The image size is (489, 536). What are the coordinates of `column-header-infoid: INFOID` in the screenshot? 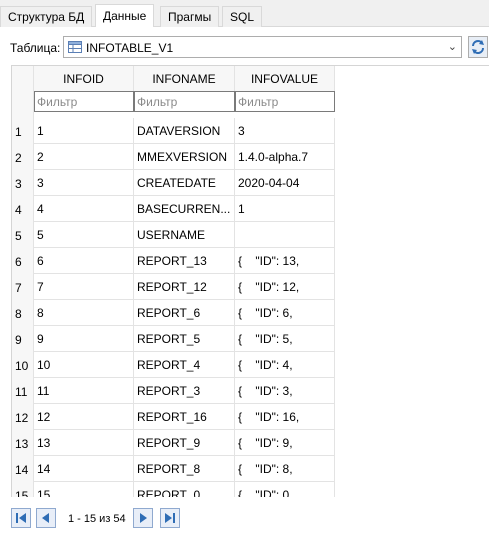 It's located at (84, 78).